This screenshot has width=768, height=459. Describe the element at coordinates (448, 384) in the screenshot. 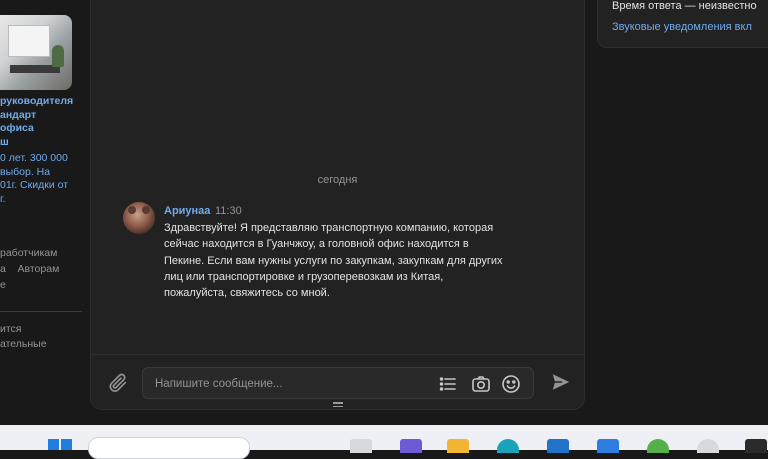

I see `list-icon` at that location.